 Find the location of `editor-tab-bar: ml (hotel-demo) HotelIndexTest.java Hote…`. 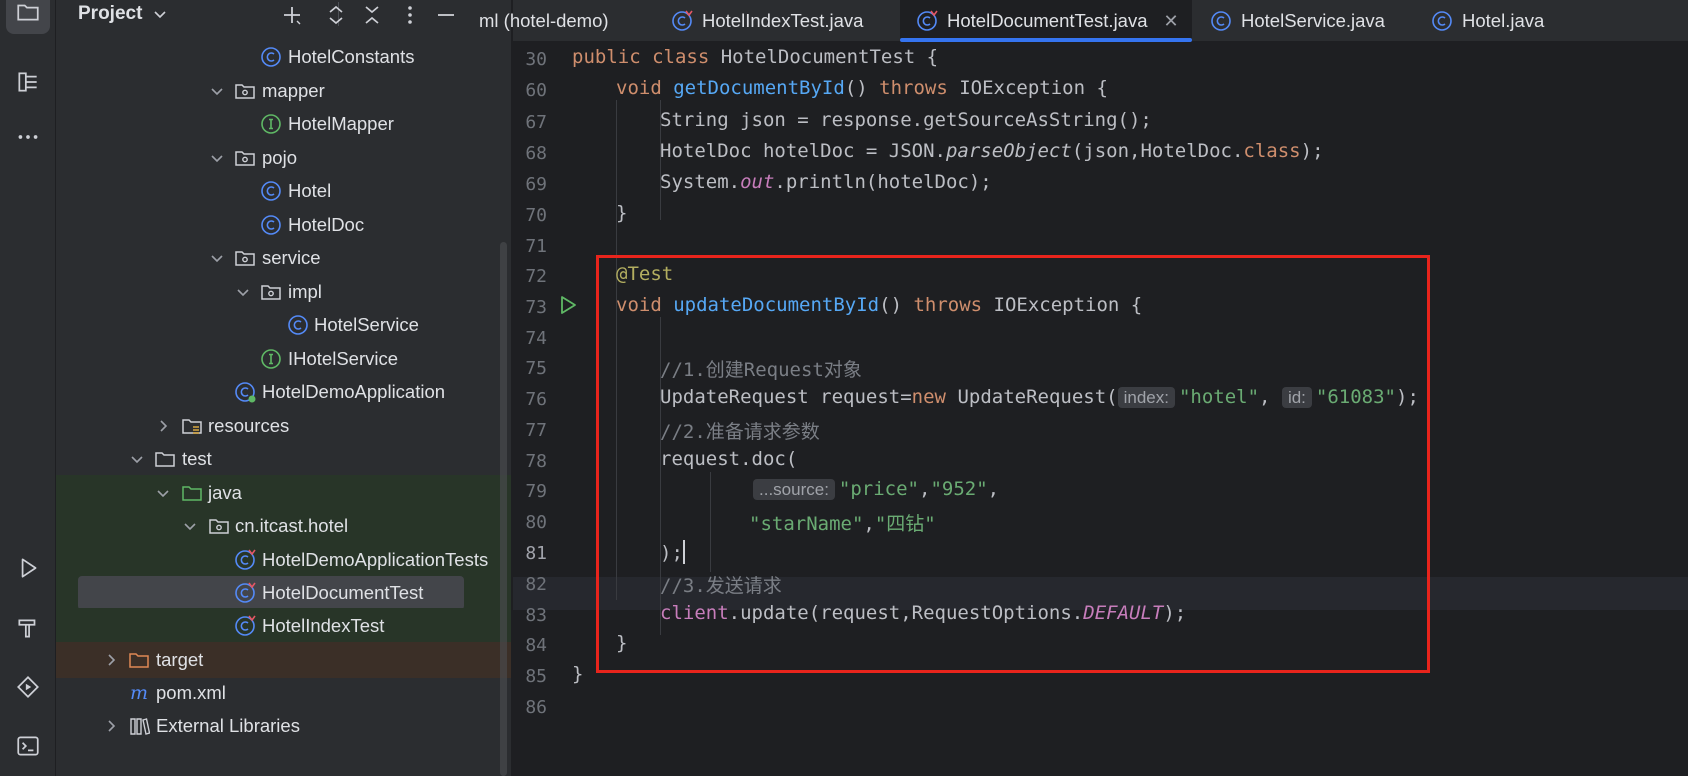

editor-tab-bar: ml (hotel-demo) HotelIndexTest.java Hote… is located at coordinates (1083, 21).